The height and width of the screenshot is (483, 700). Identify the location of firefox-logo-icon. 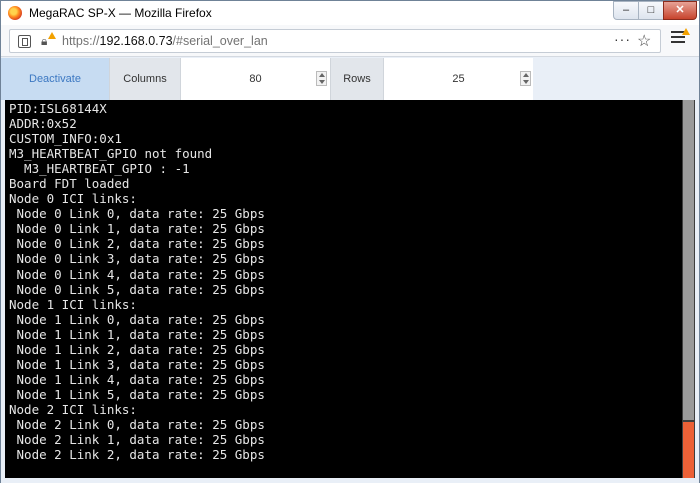
(15, 13).